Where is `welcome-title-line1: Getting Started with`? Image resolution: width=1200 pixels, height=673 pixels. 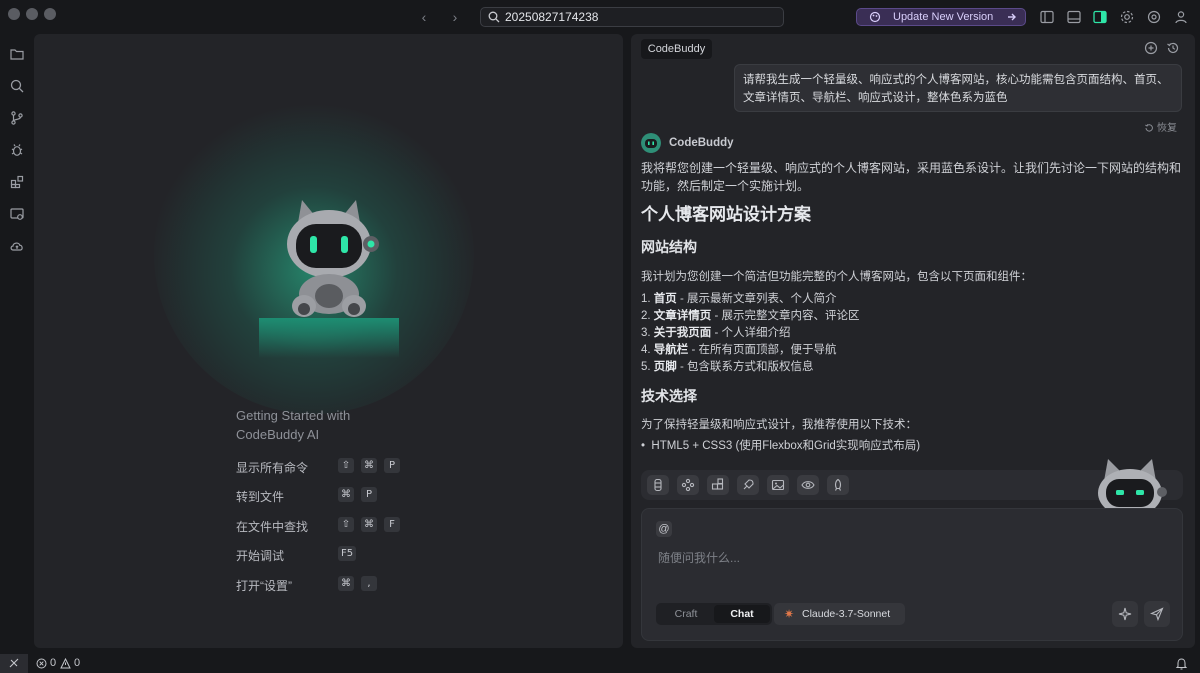
welcome-title-line1: Getting Started with is located at coordinates (293, 415).